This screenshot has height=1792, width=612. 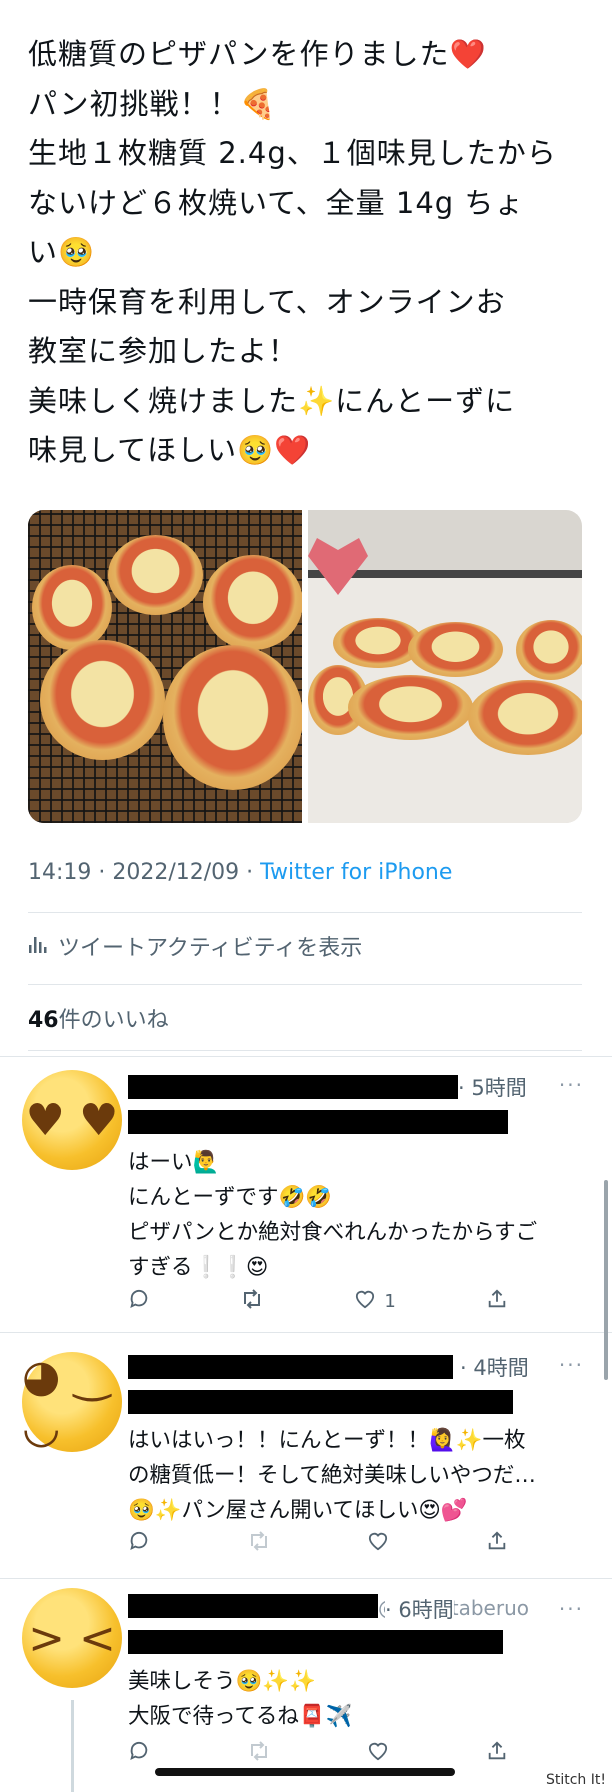 I want to click on scrollbar, so click(x=606, y=1280).